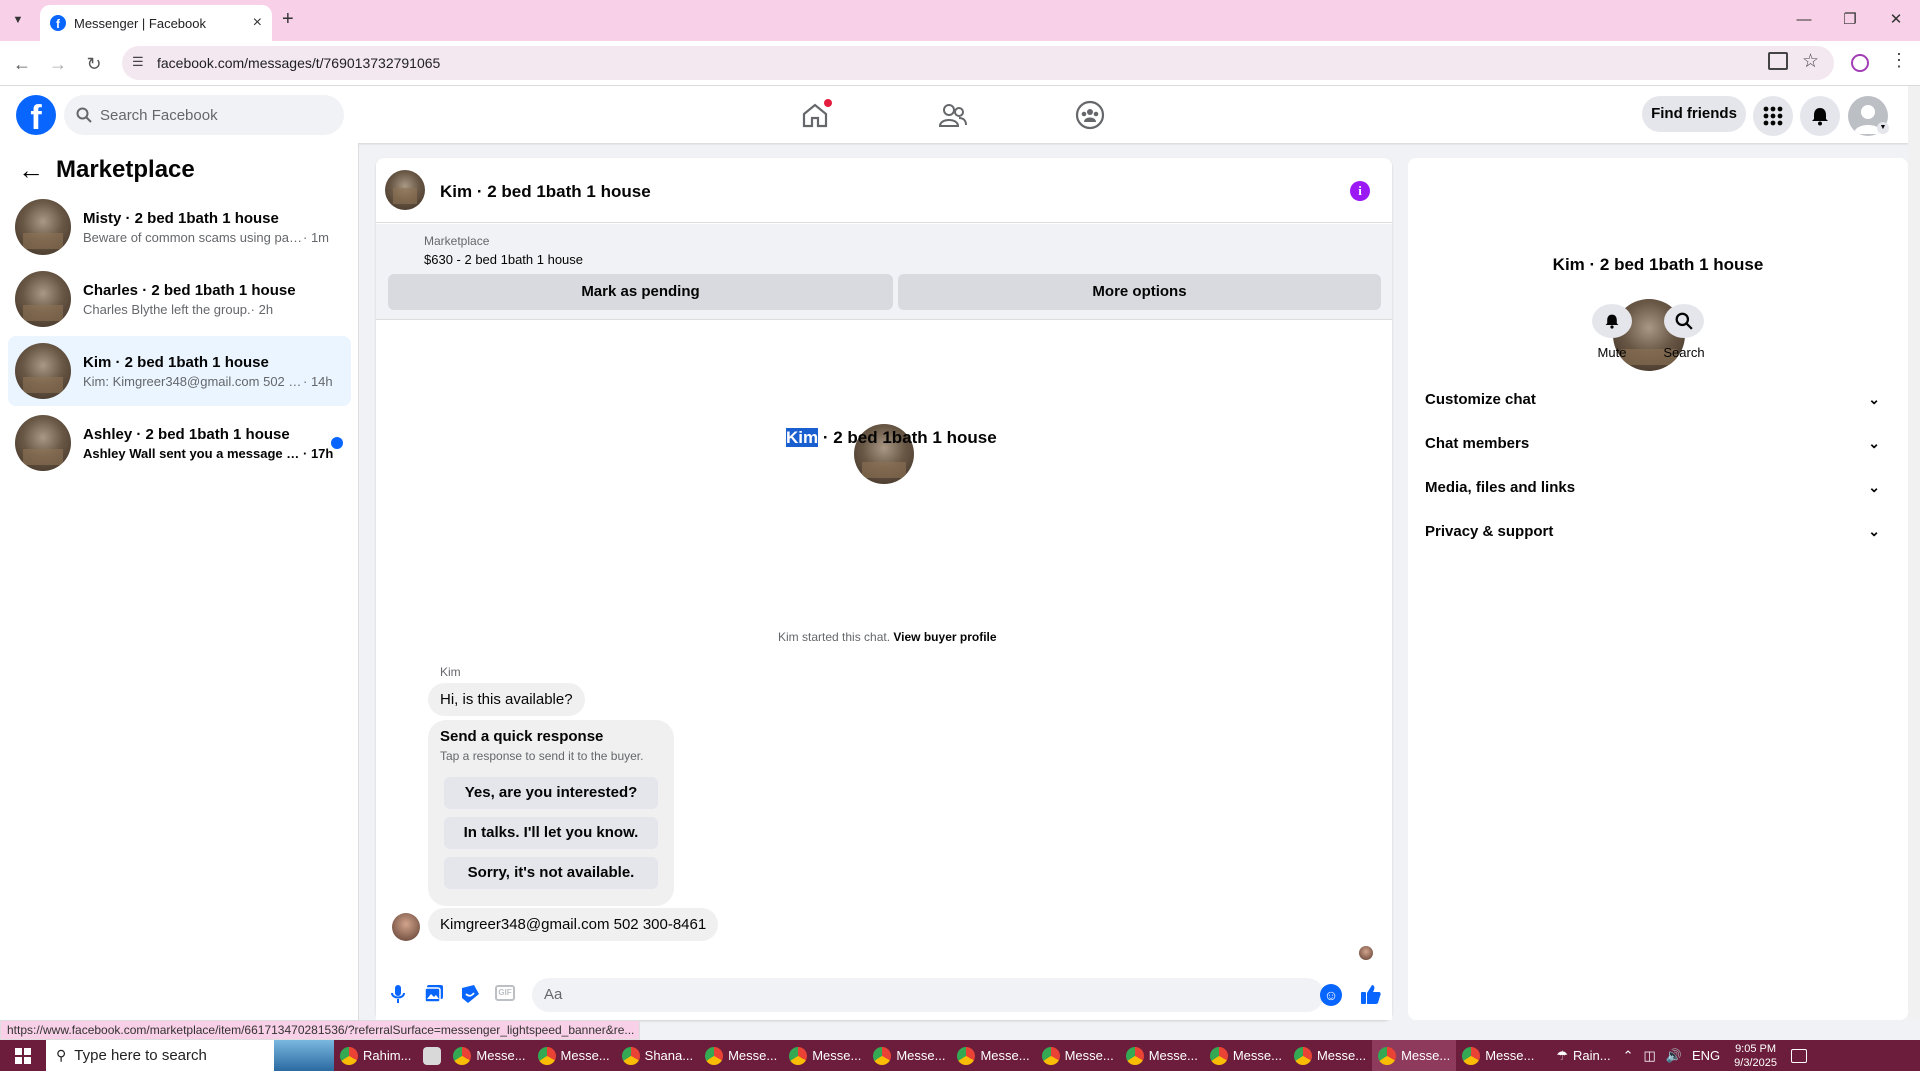  Describe the element at coordinates (405, 190) in the screenshot. I see `chat-header-avatar` at that location.